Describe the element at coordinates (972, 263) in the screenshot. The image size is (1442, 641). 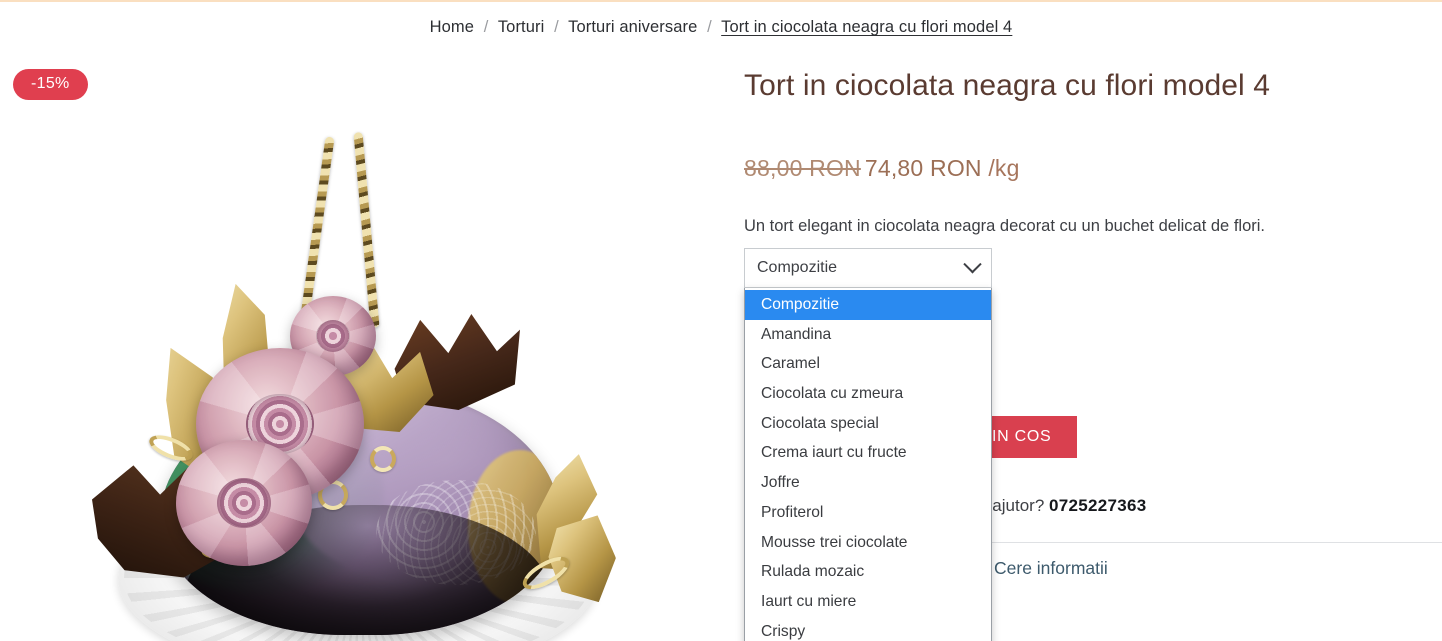
I see `chevron-down-icon` at that location.